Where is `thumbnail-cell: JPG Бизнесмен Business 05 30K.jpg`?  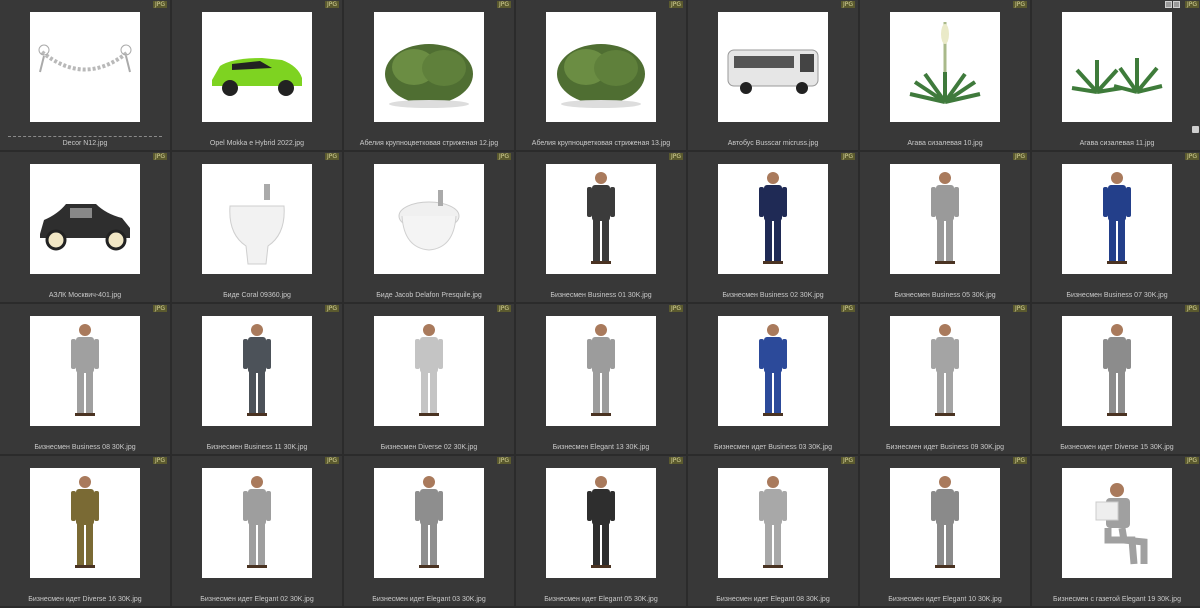 thumbnail-cell: JPG Бизнесмен Business 05 30K.jpg is located at coordinates (945, 227).